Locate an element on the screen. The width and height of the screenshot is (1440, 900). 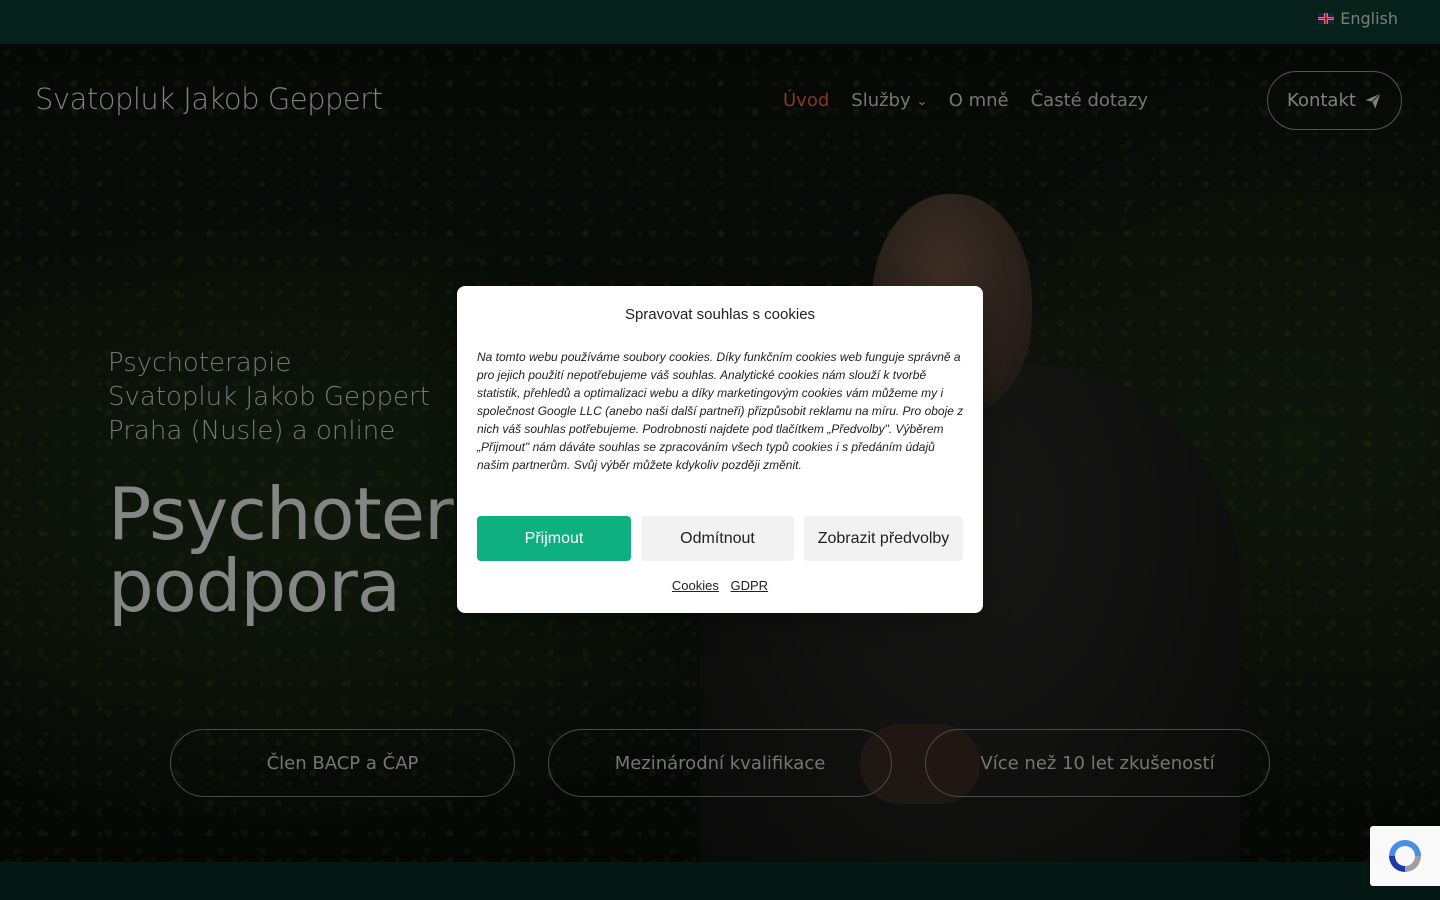
recaptcha-icon is located at coordinates (1405, 856).